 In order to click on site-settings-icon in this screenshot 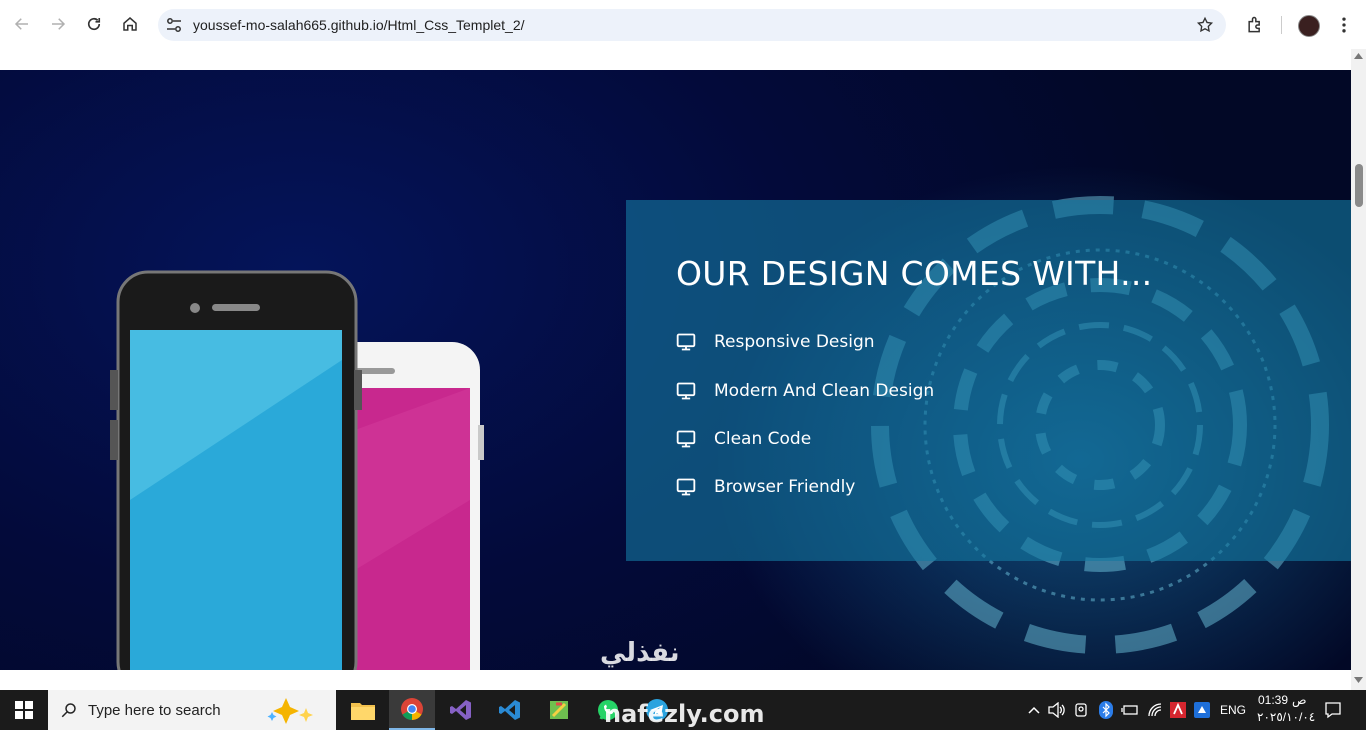, I will do `click(174, 25)`.